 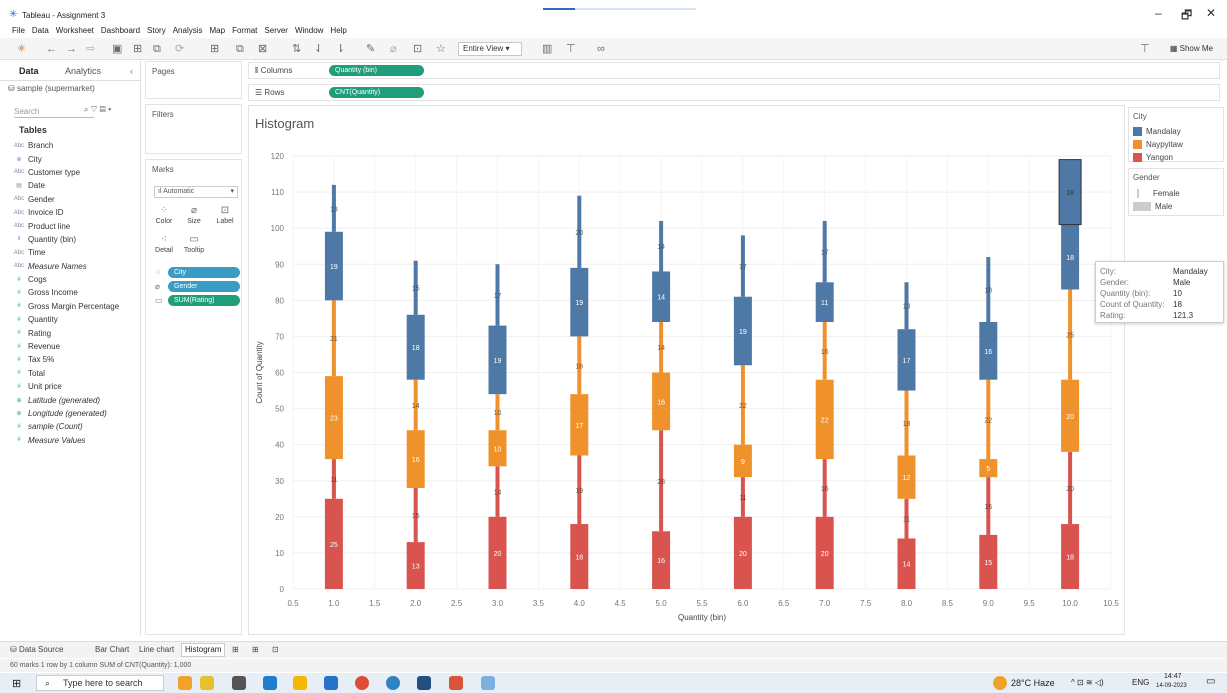 What do you see at coordinates (51, 88) in the screenshot?
I see `data-source: ⛁ sample (supermarket)` at bounding box center [51, 88].